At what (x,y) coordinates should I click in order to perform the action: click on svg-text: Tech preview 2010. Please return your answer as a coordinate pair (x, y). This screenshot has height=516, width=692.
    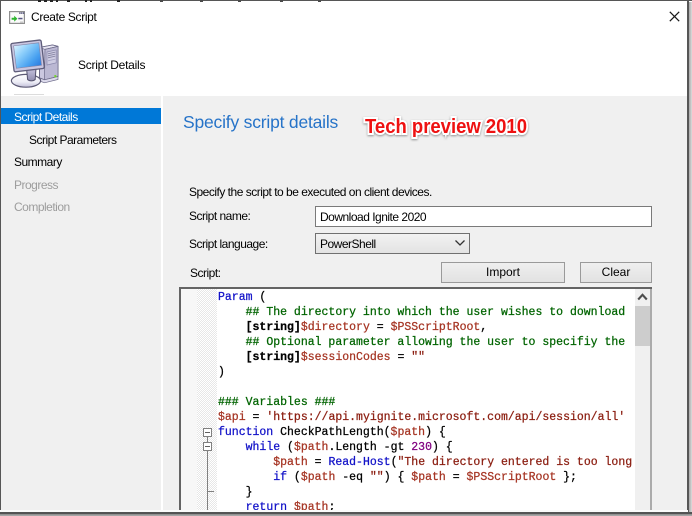
    Looking at the image, I should click on (446, 126).